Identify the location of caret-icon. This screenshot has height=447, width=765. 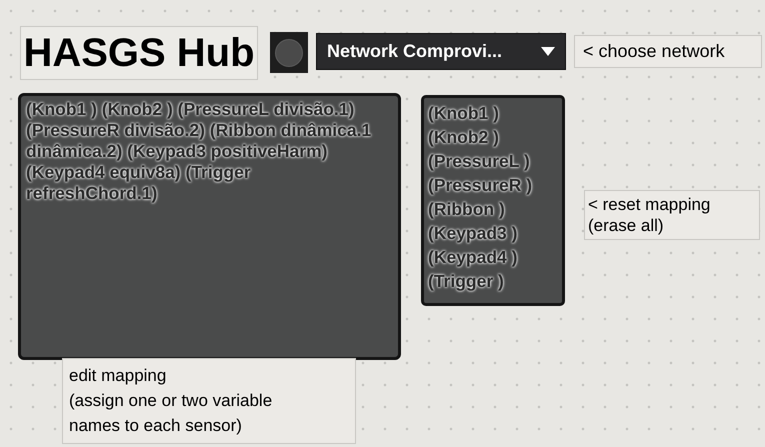
(548, 51).